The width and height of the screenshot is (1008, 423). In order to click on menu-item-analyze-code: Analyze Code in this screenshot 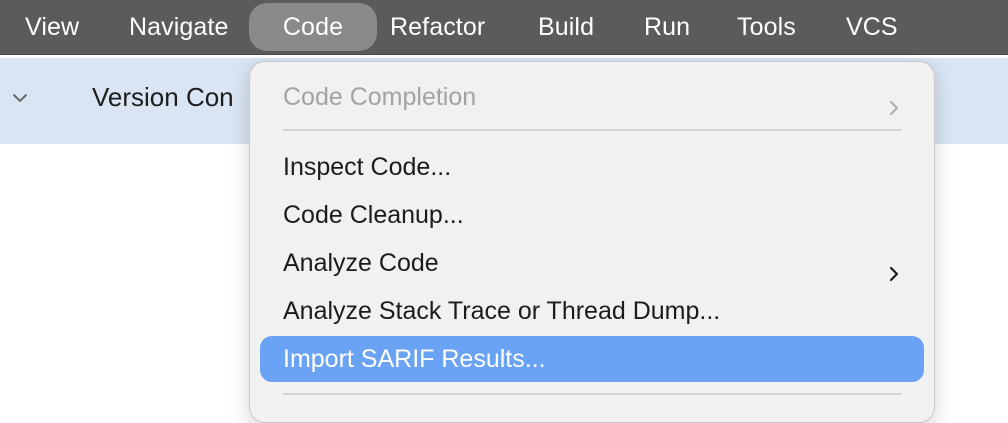, I will do `click(592, 263)`.